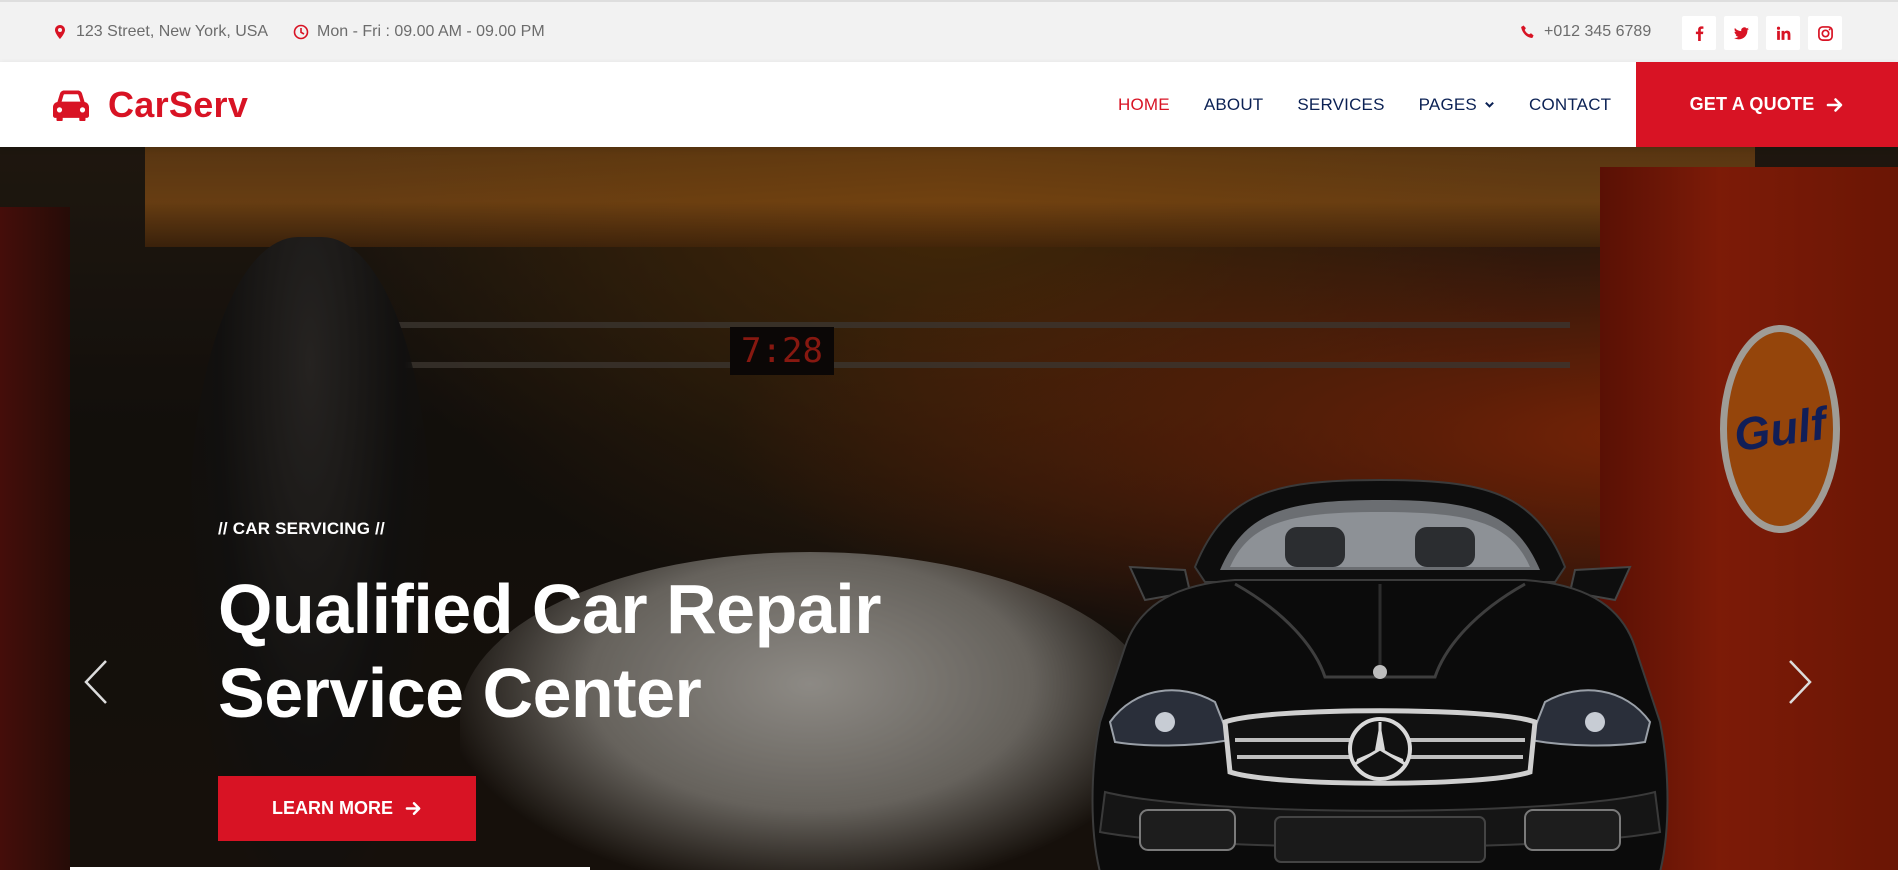 This screenshot has width=1898, height=870. Describe the element at coordinates (1752, 104) in the screenshot. I see `get-a-quote-label: GET A QUOTE` at that location.